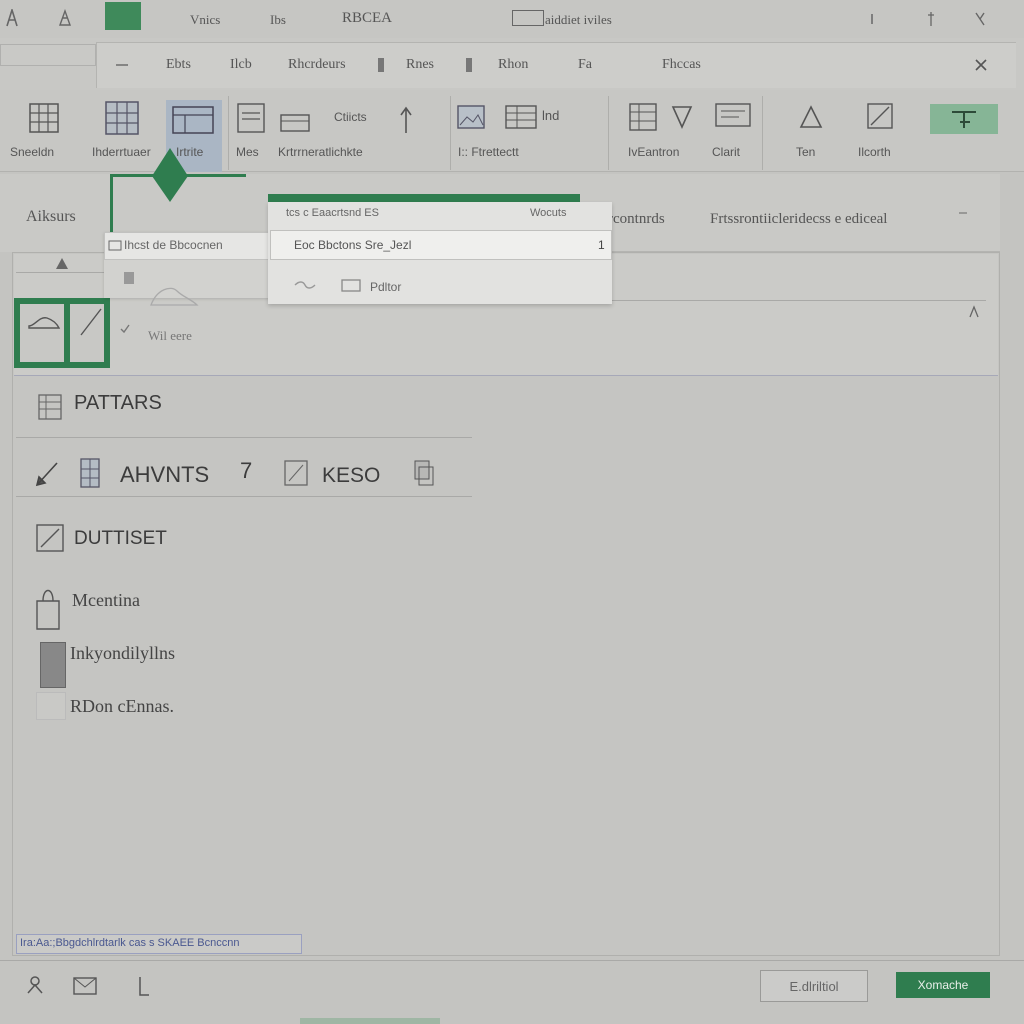 This screenshot has height=1024, width=1024. What do you see at coordinates (50, 407) in the screenshot?
I see `list-icon` at bounding box center [50, 407].